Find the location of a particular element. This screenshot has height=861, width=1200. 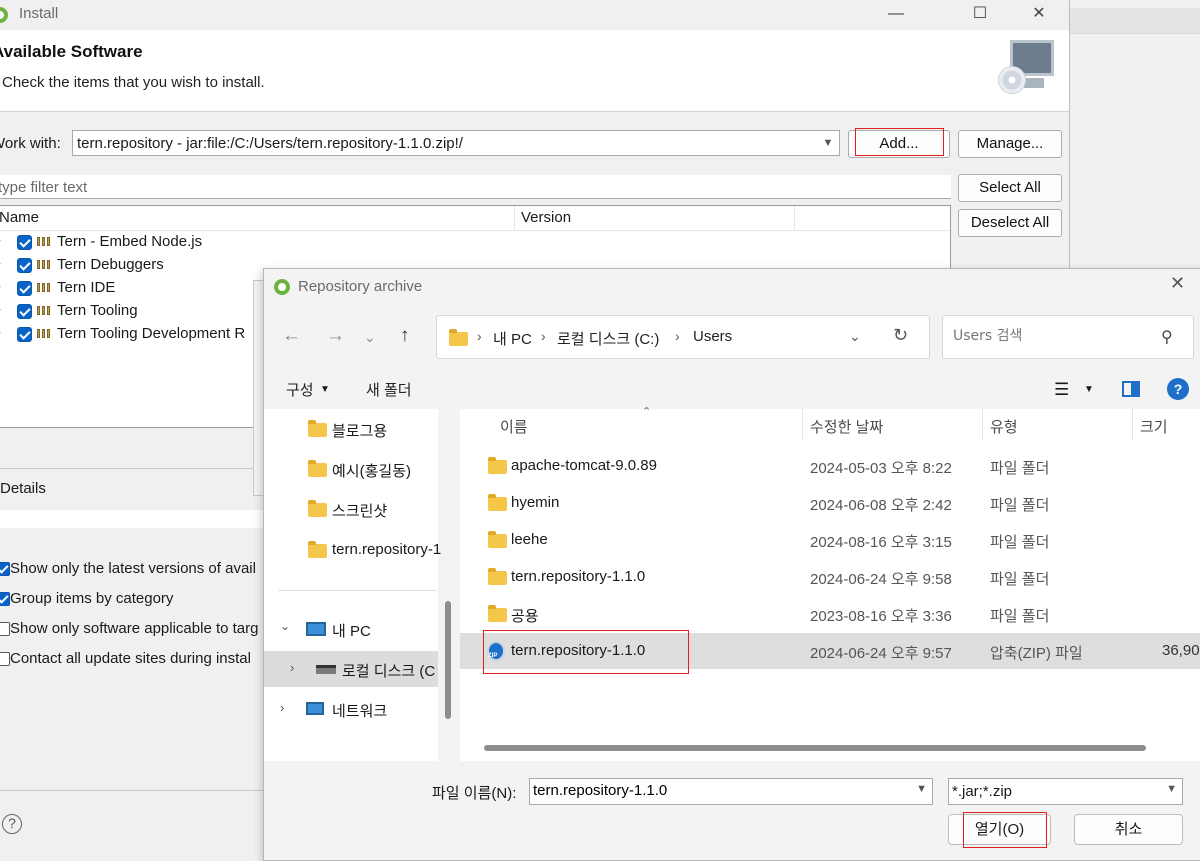

search-icon: ⚲ is located at coordinates (1167, 337).